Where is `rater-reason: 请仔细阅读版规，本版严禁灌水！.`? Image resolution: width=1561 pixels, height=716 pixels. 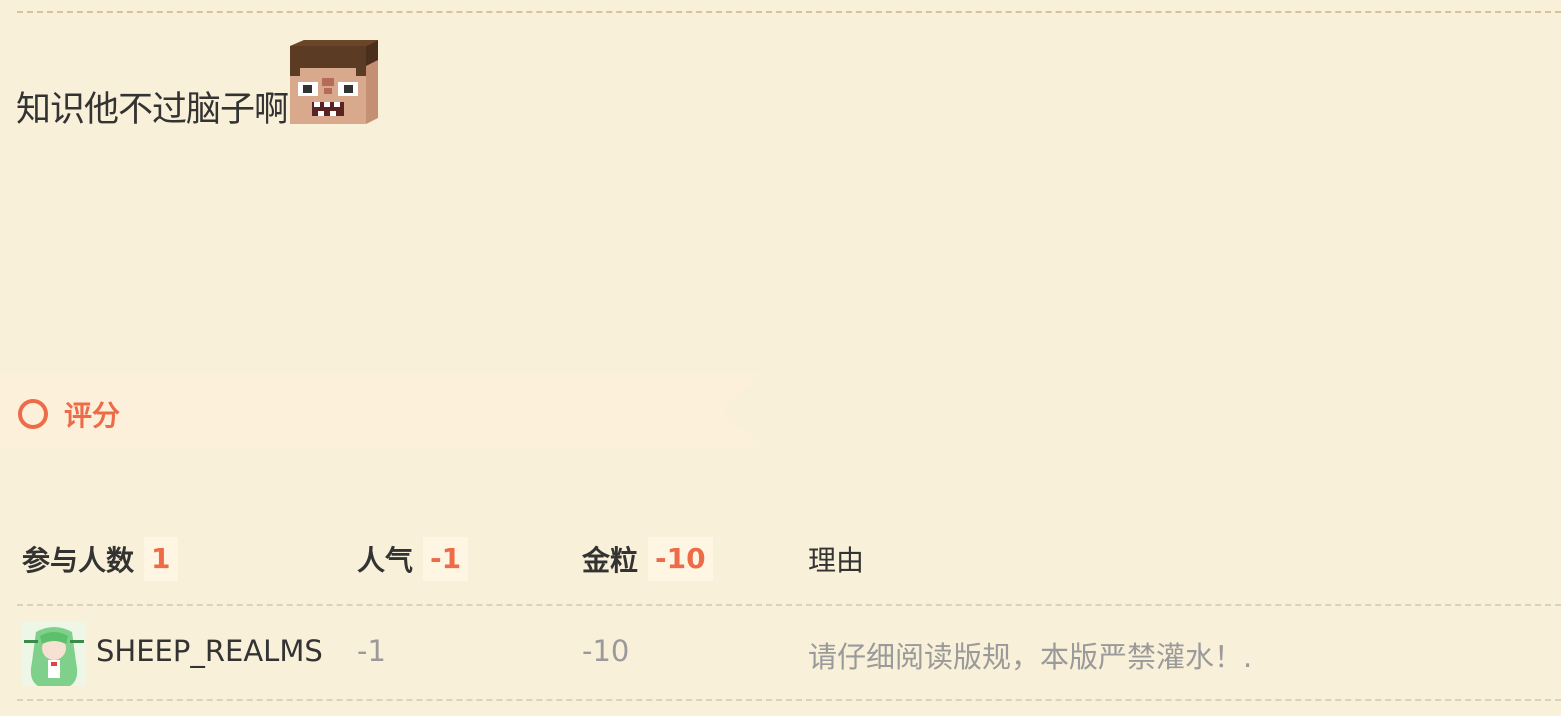 rater-reason: 请仔细阅读版规，本版严禁灌水！. is located at coordinates (1030, 657).